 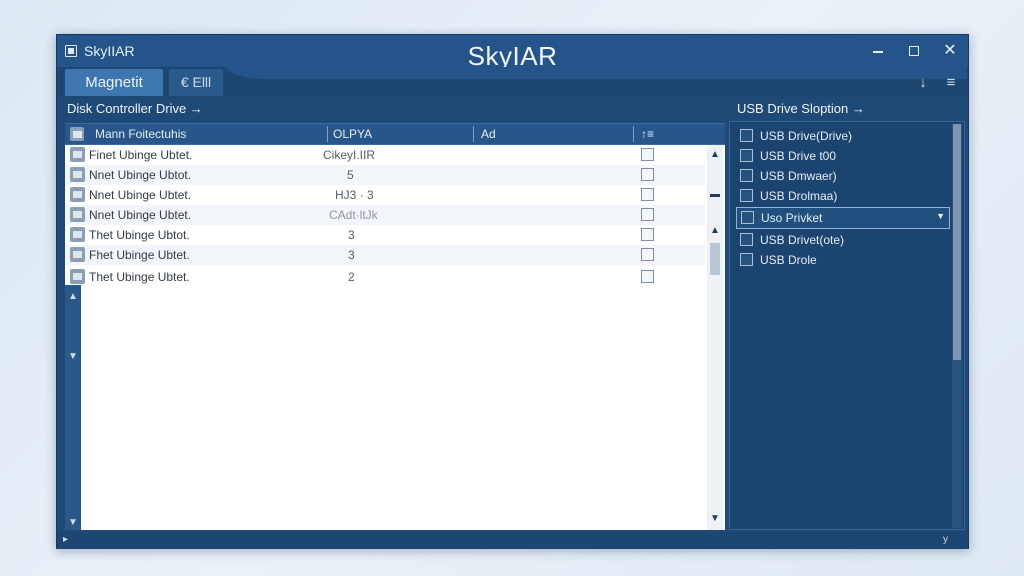 What do you see at coordinates (923, 83) in the screenshot?
I see `download-icon: ↓` at bounding box center [923, 83].